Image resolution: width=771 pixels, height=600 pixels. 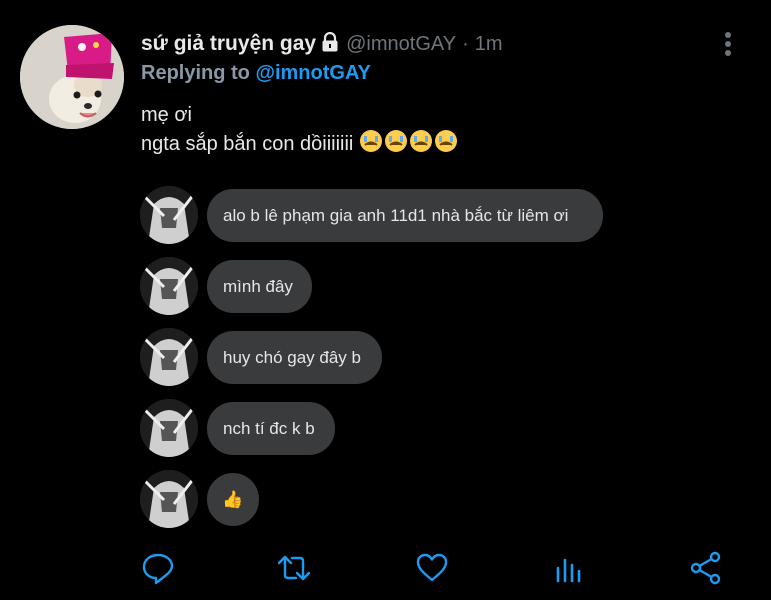 What do you see at coordinates (385, 571) in the screenshot?
I see `tweet-action-bar` at bounding box center [385, 571].